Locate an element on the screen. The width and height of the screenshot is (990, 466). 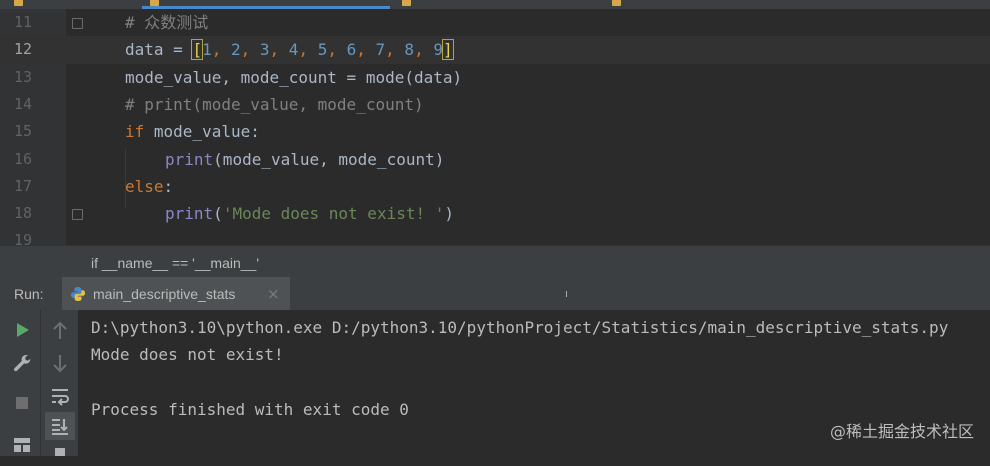
code-number: 7 is located at coordinates (380, 50).